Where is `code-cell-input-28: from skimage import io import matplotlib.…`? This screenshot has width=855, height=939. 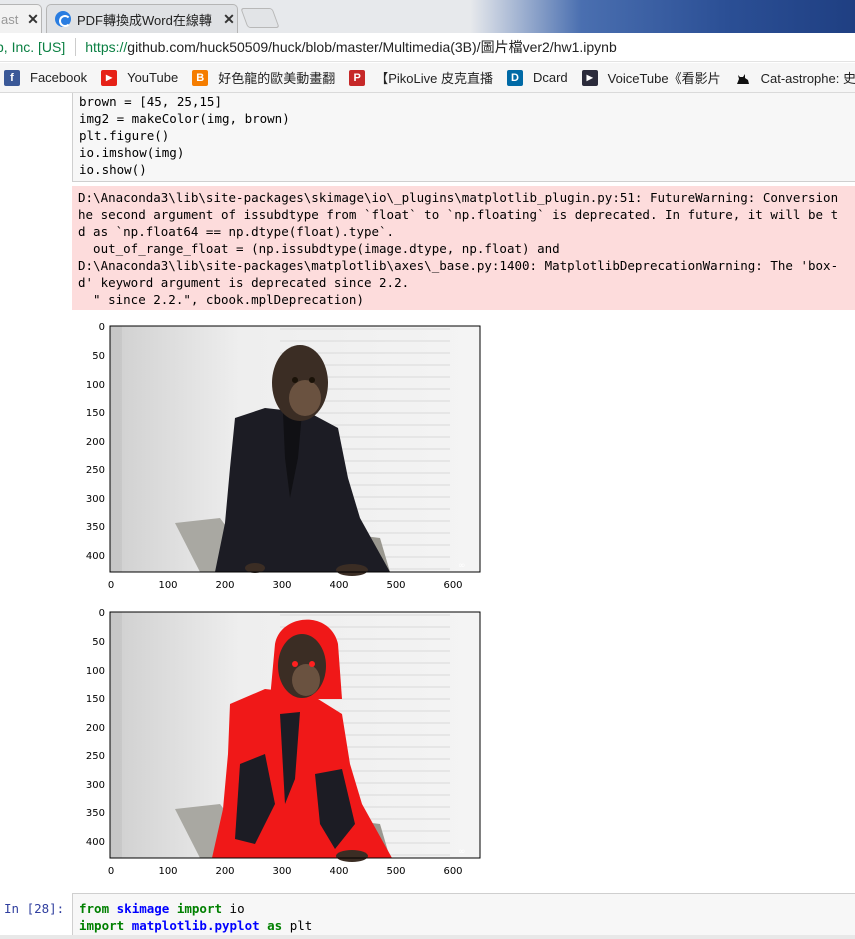 code-cell-input-28: from skimage import io import matplotlib.… is located at coordinates (463, 915).